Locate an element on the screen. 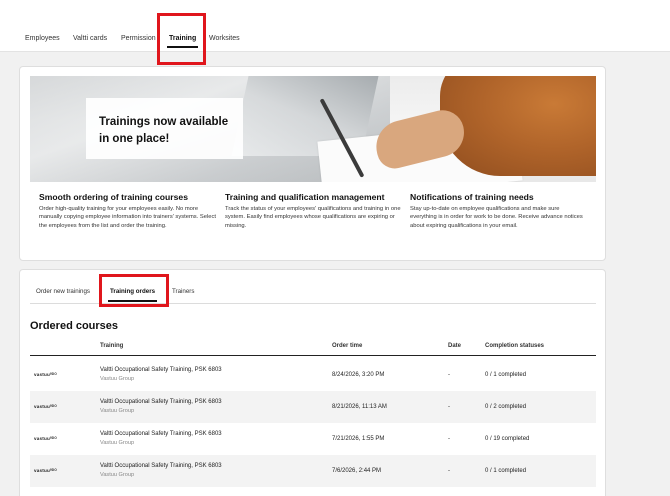 The image size is (670, 496). tab-worksites: Worksites is located at coordinates (224, 38).